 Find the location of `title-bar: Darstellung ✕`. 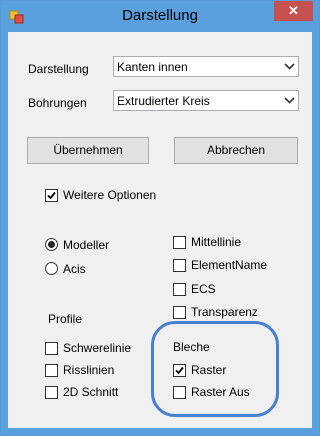

title-bar: Darstellung ✕ is located at coordinates (160, 16).